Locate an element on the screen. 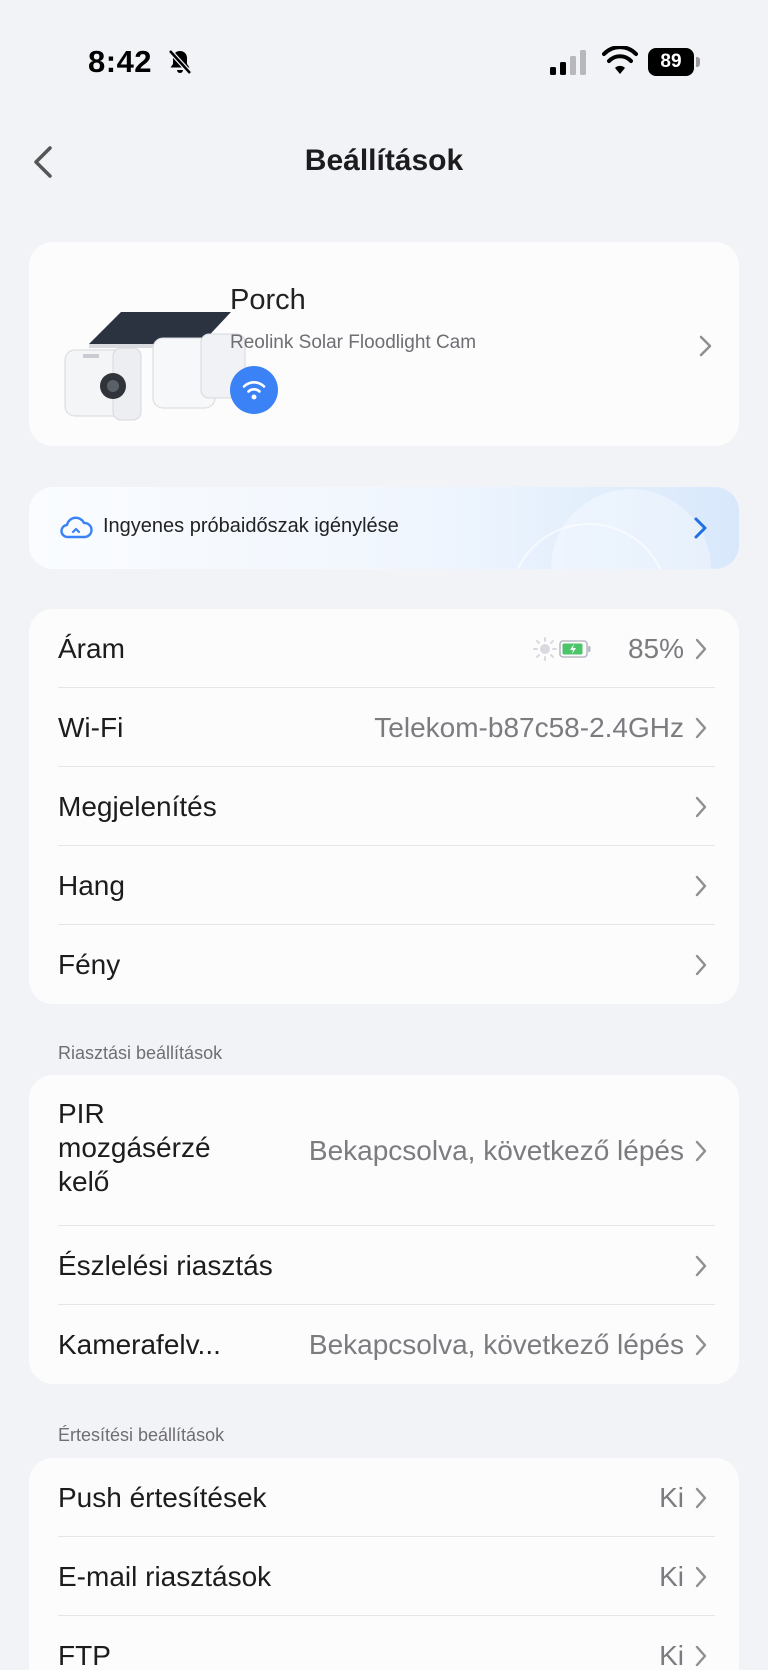 The width and height of the screenshot is (768, 1670). bell-slash-icon is located at coordinates (180, 62).